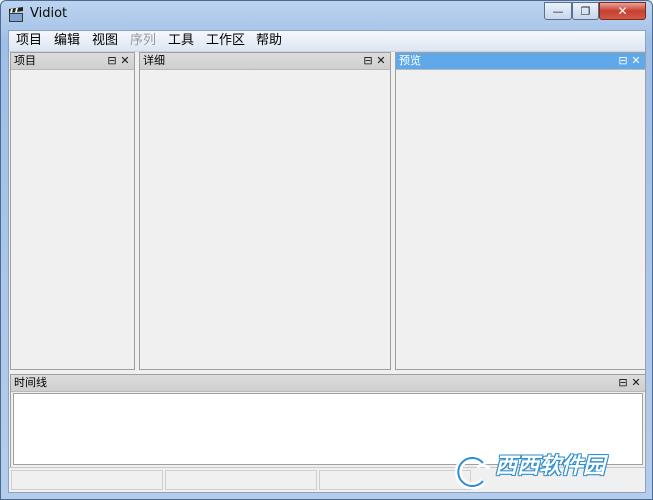 The width and height of the screenshot is (653, 500). Describe the element at coordinates (29, 41) in the screenshot. I see `menu-project: 项目` at that location.